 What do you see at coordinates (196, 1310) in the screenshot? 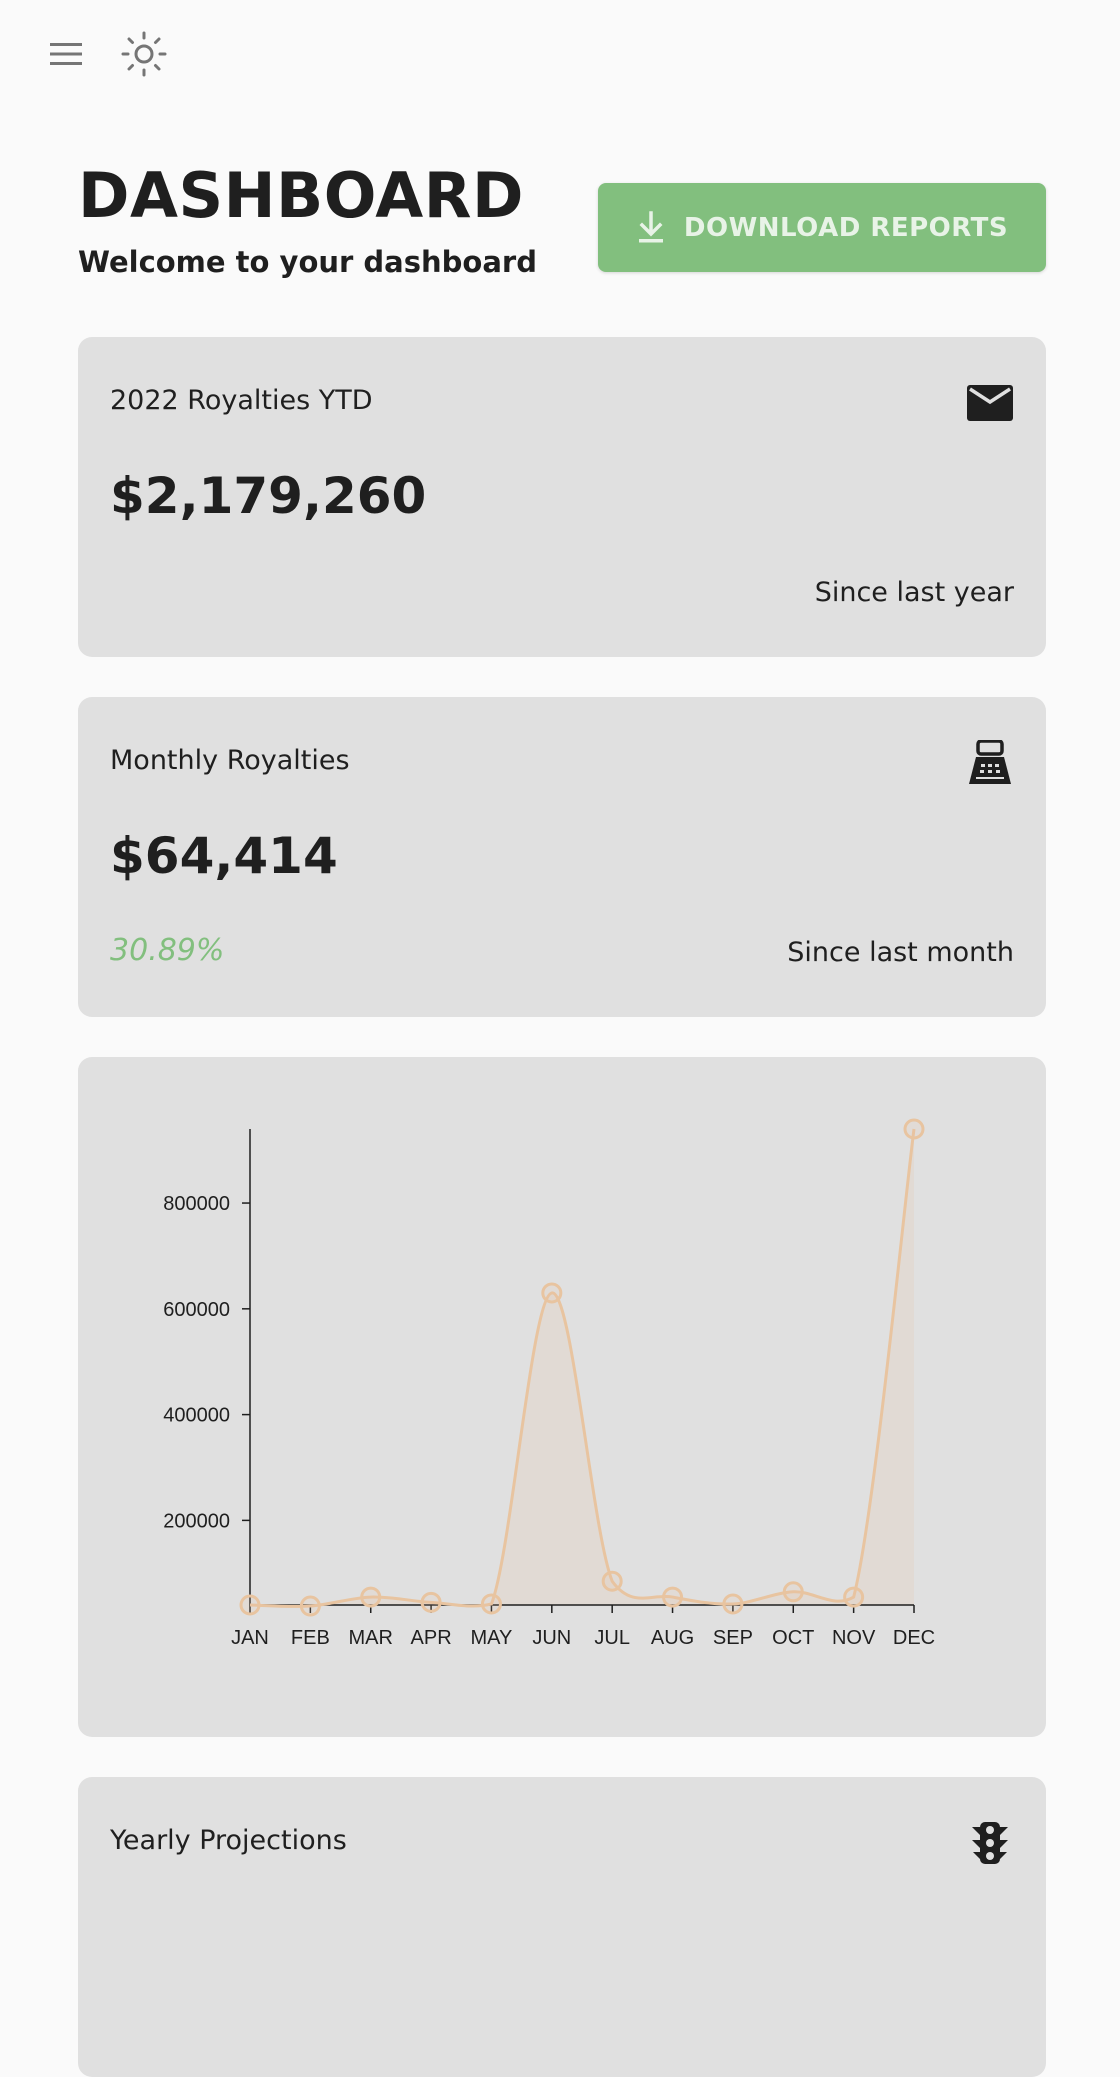
I see `y-tick-label: 600000` at bounding box center [196, 1310].